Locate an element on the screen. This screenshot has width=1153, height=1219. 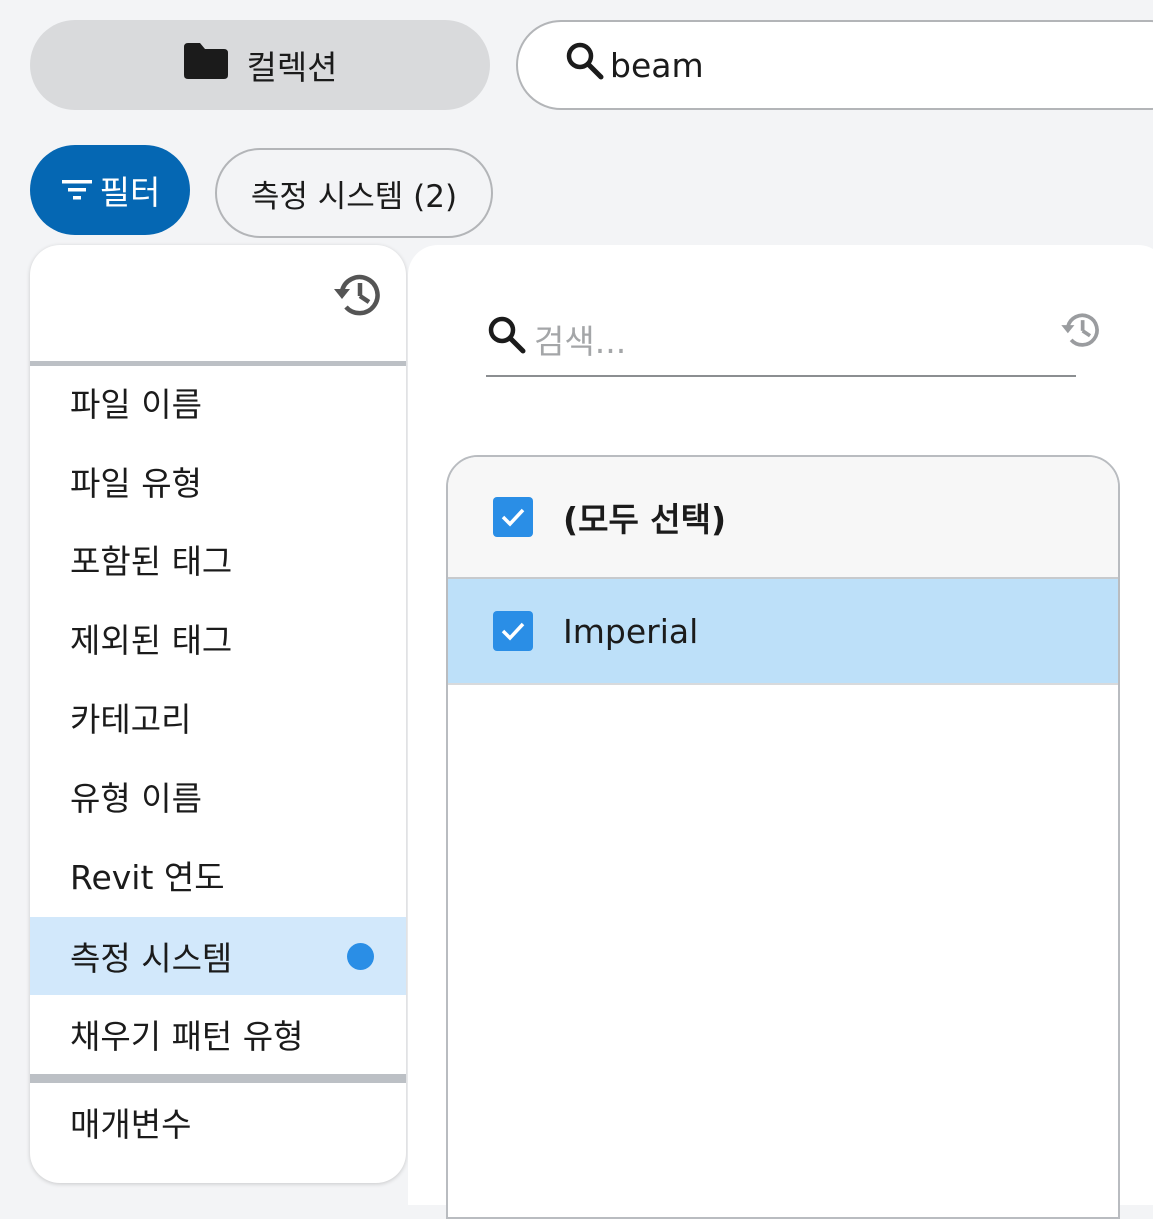
field-item-parameters: 매개변수 is located at coordinates (218, 1122).